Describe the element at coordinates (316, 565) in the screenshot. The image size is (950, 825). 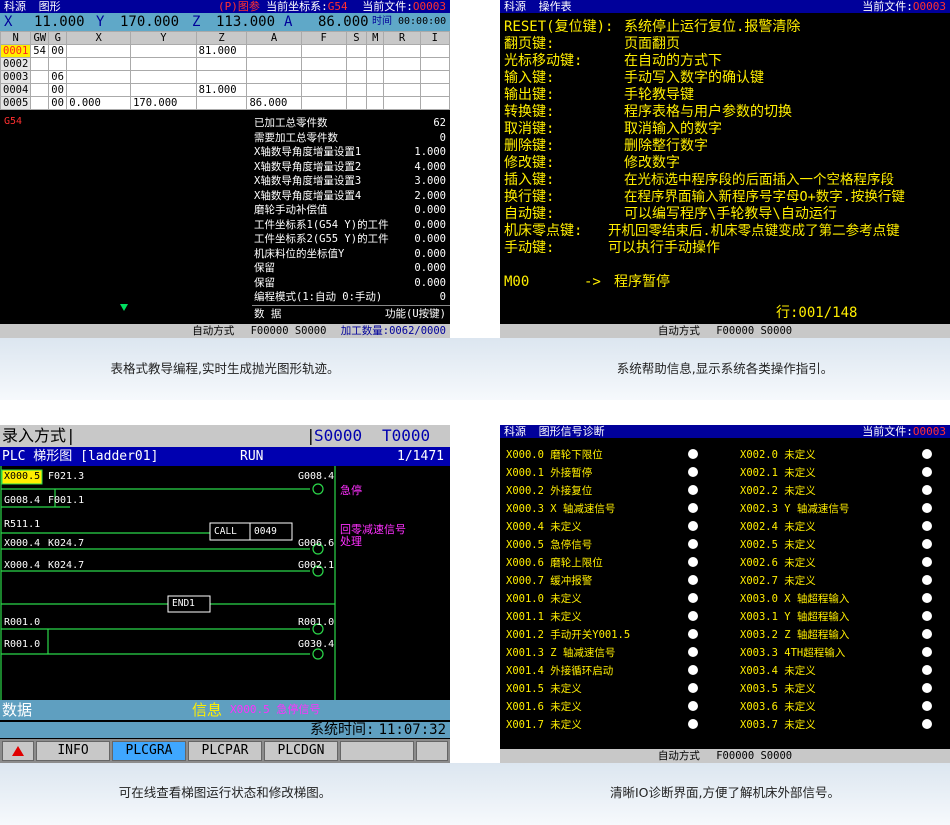
I see `coil-g0021: G002.1` at that location.